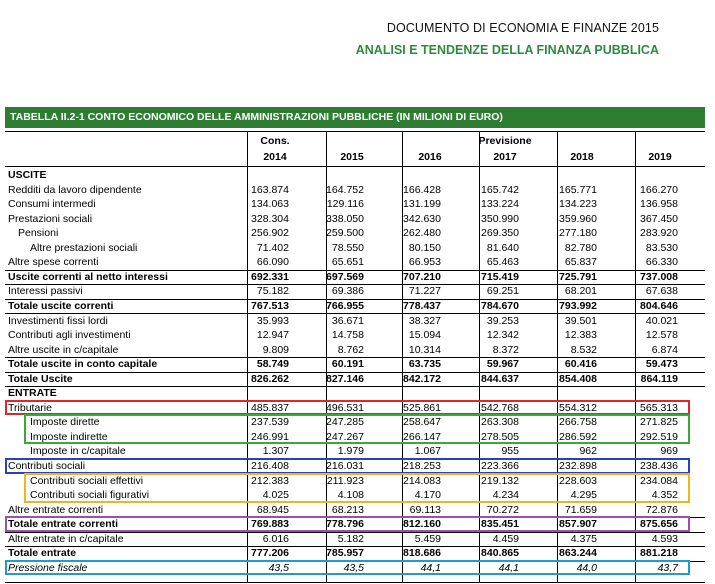  What do you see at coordinates (422, 553) in the screenshot?
I see `row-value: 818.686` at bounding box center [422, 553].